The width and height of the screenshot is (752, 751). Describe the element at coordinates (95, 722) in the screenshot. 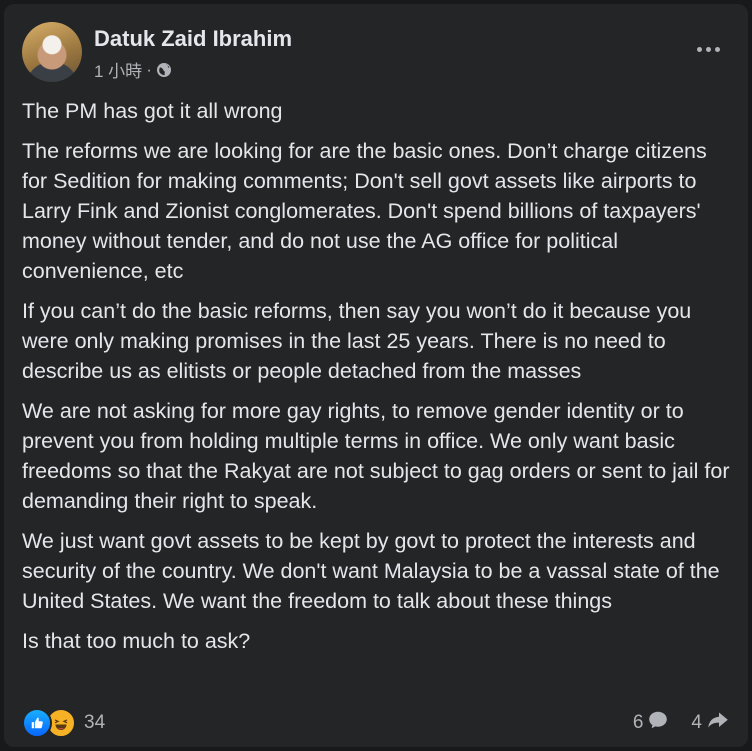

I see `reaction-count: 34` at that location.